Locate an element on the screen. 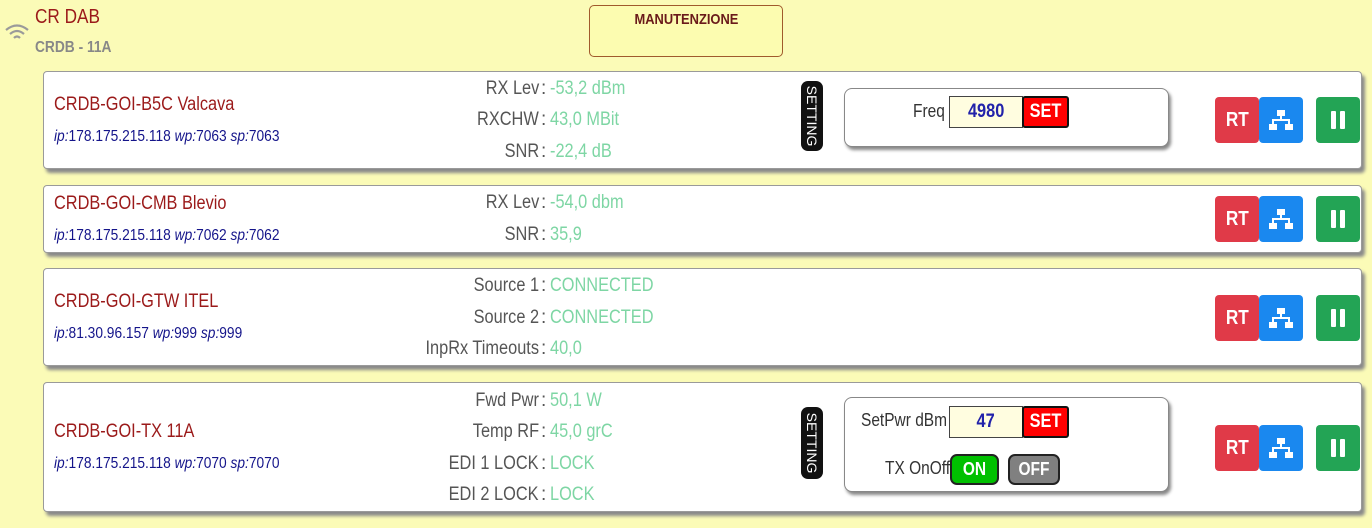 This screenshot has height=528, width=1372. freq-input: 4980 is located at coordinates (986, 112).